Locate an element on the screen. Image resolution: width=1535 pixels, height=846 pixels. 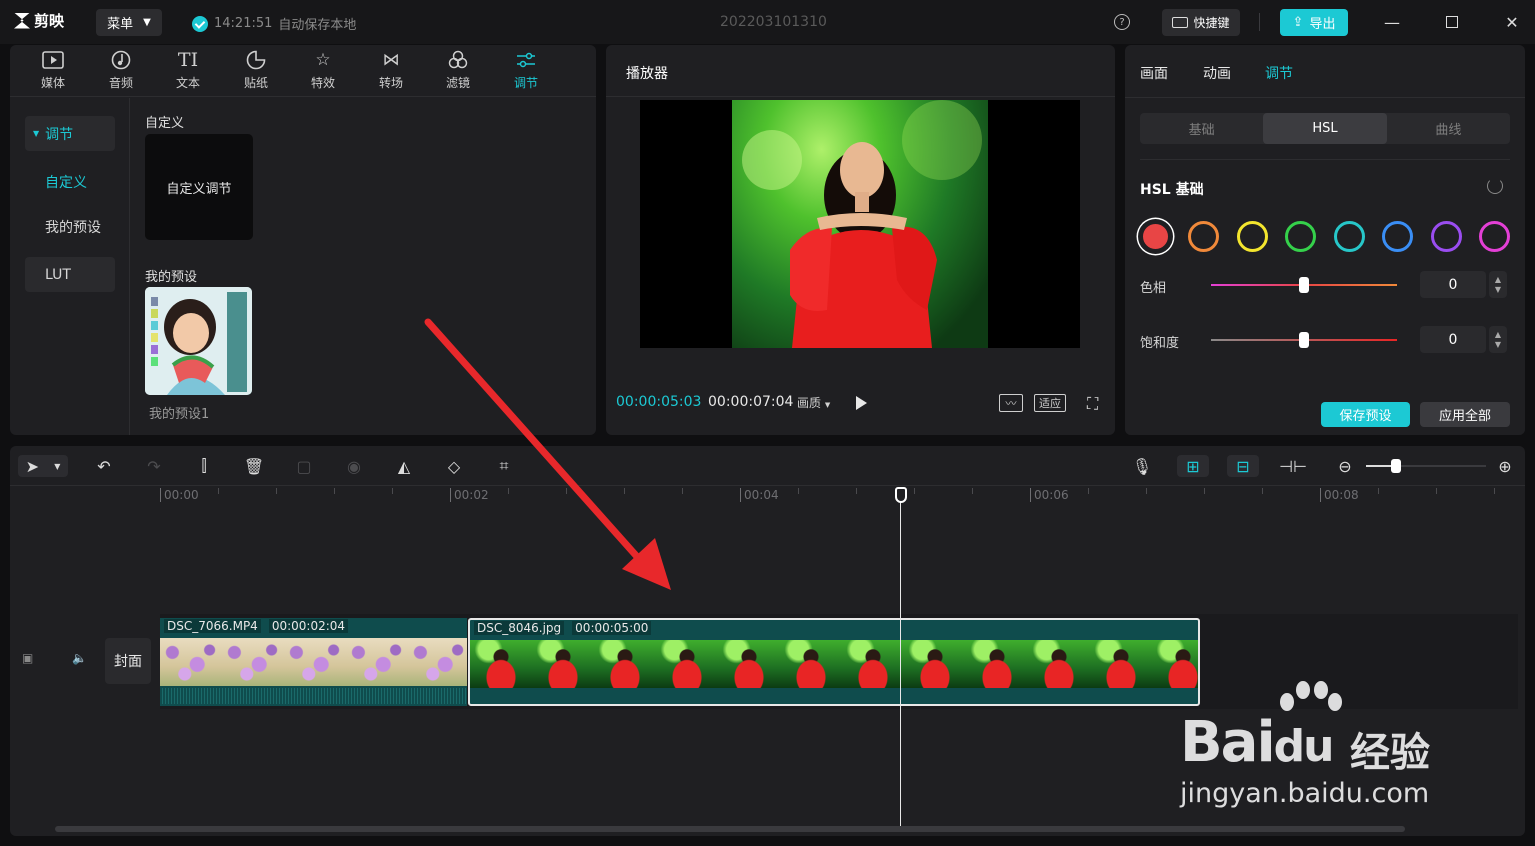
tab-label: 贴纸 is located at coordinates (255, 83).